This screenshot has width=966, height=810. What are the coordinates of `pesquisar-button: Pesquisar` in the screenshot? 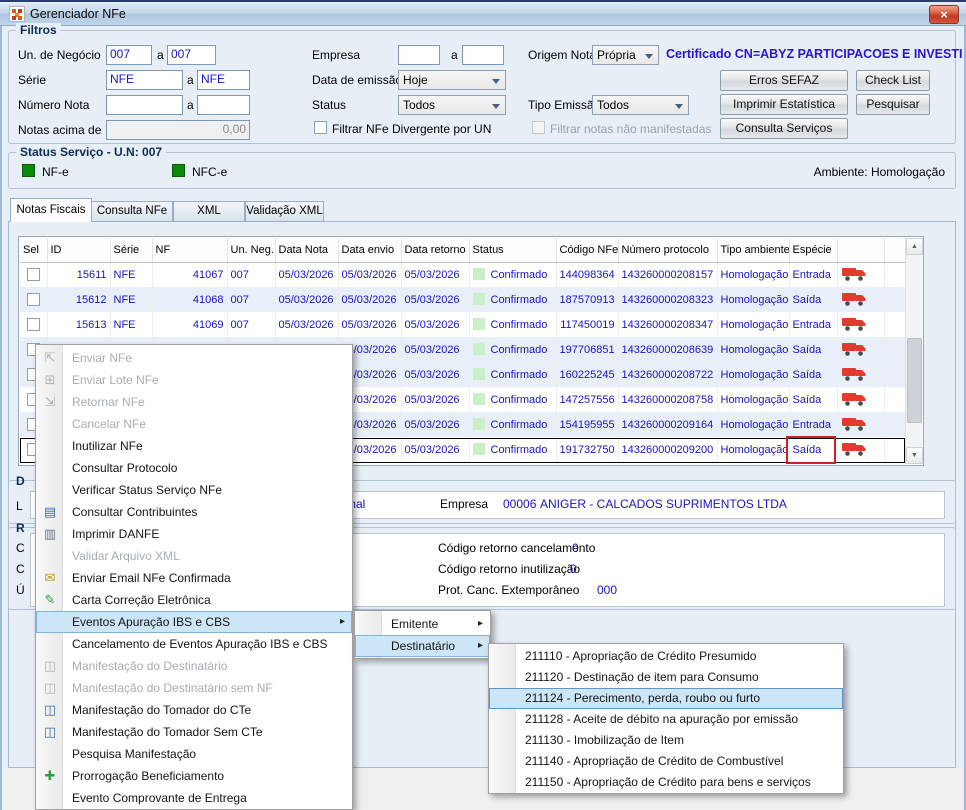 It's located at (893, 104).